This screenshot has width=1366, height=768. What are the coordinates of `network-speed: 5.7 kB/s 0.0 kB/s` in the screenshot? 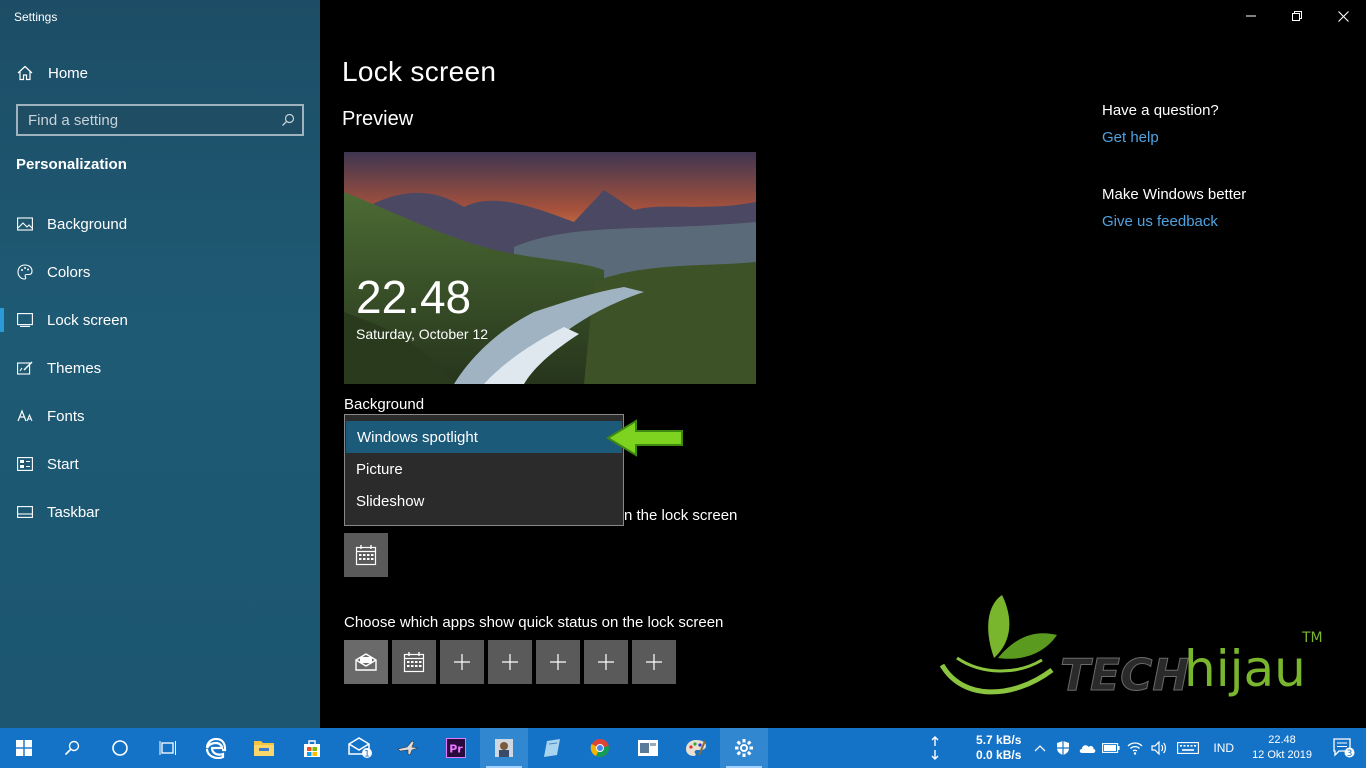 It's located at (998, 748).